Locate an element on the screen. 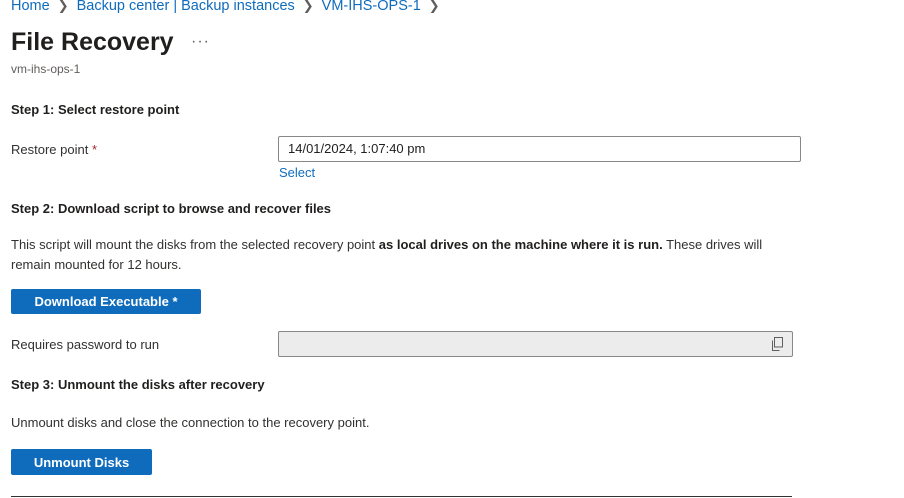 Image resolution: width=904 pixels, height=498 pixels. required-mark: * is located at coordinates (94, 149).